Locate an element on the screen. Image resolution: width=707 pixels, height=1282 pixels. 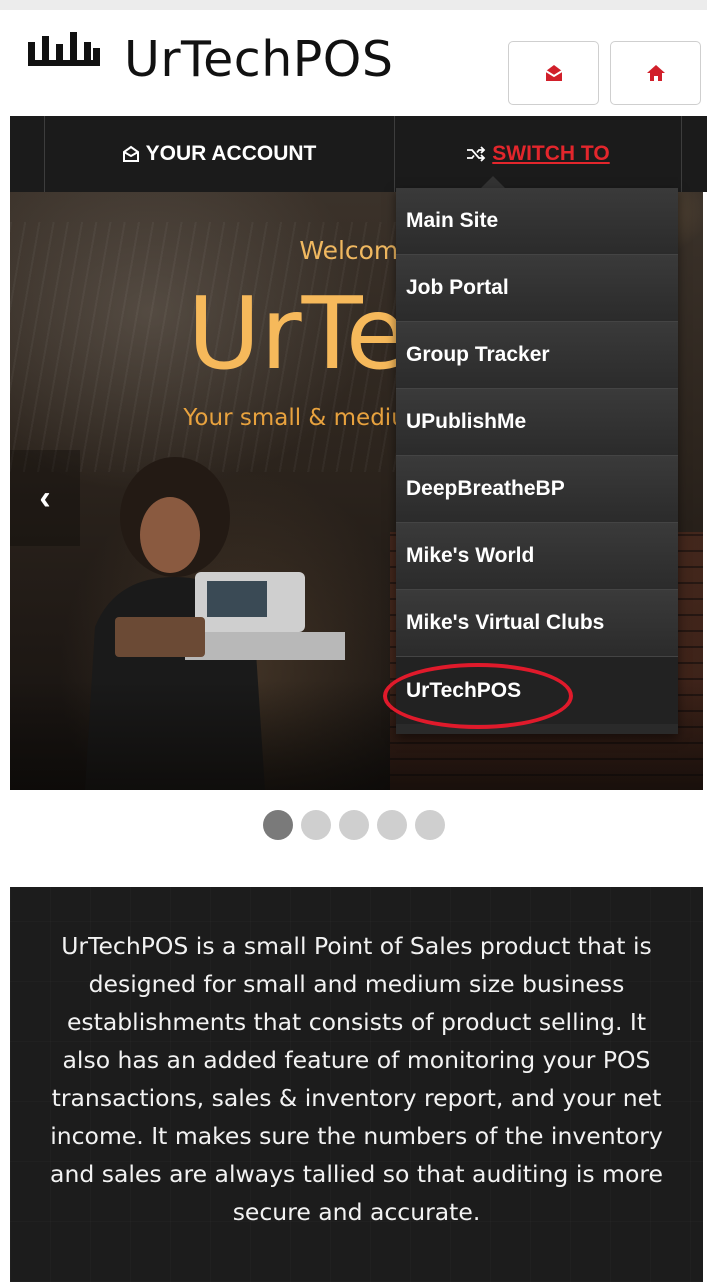
site-header: UrTechPOS is located at coordinates (353, 63).